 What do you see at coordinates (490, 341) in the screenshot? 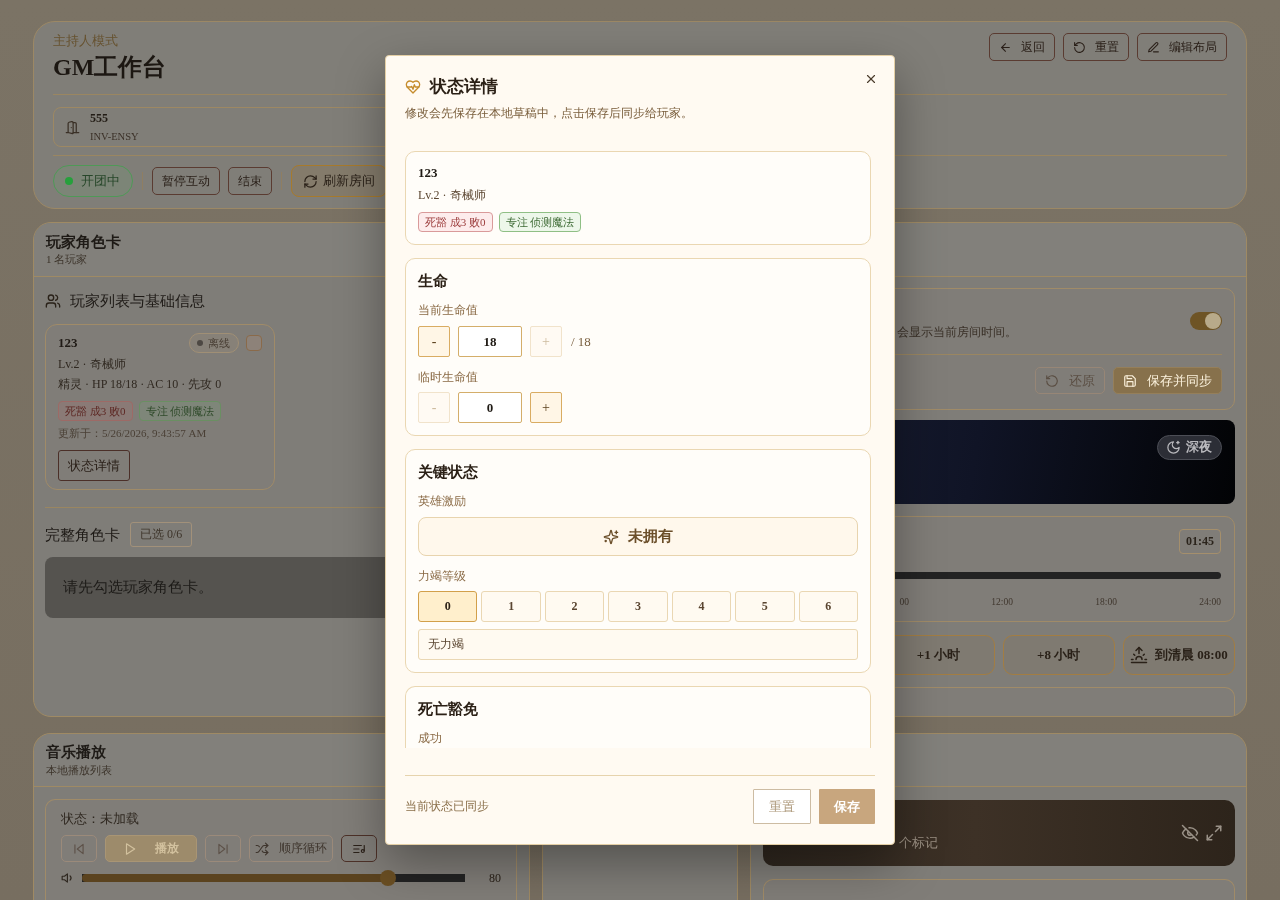
I see `hp-input: 18` at bounding box center [490, 341].